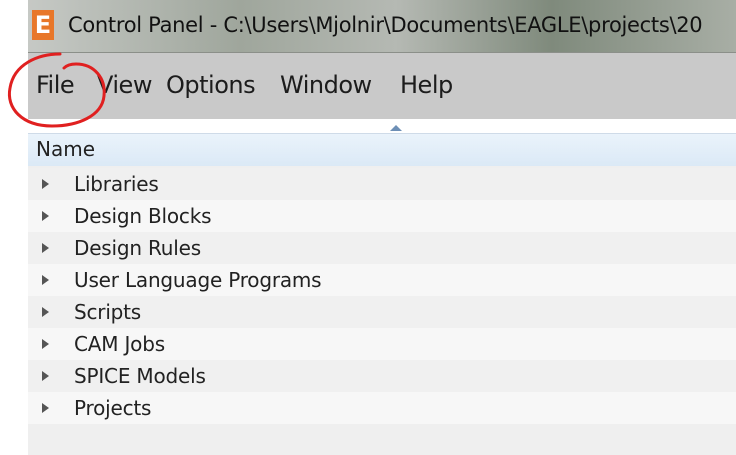  What do you see at coordinates (382, 86) in the screenshot?
I see `menu-bar: File View Options Window Help` at bounding box center [382, 86].